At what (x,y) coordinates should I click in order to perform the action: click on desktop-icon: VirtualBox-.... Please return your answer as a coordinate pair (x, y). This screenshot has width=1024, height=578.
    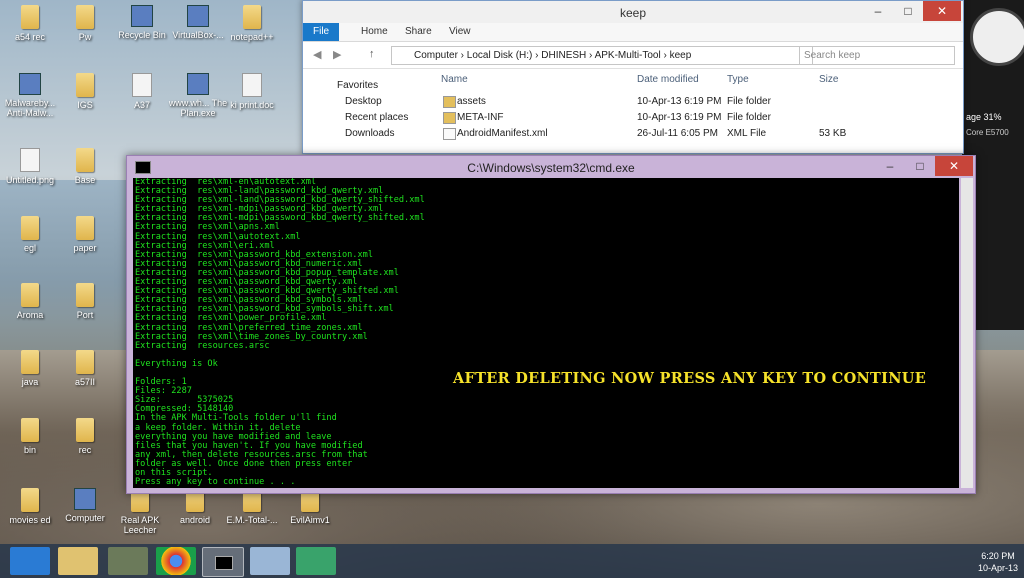
    Looking at the image, I should click on (198, 22).